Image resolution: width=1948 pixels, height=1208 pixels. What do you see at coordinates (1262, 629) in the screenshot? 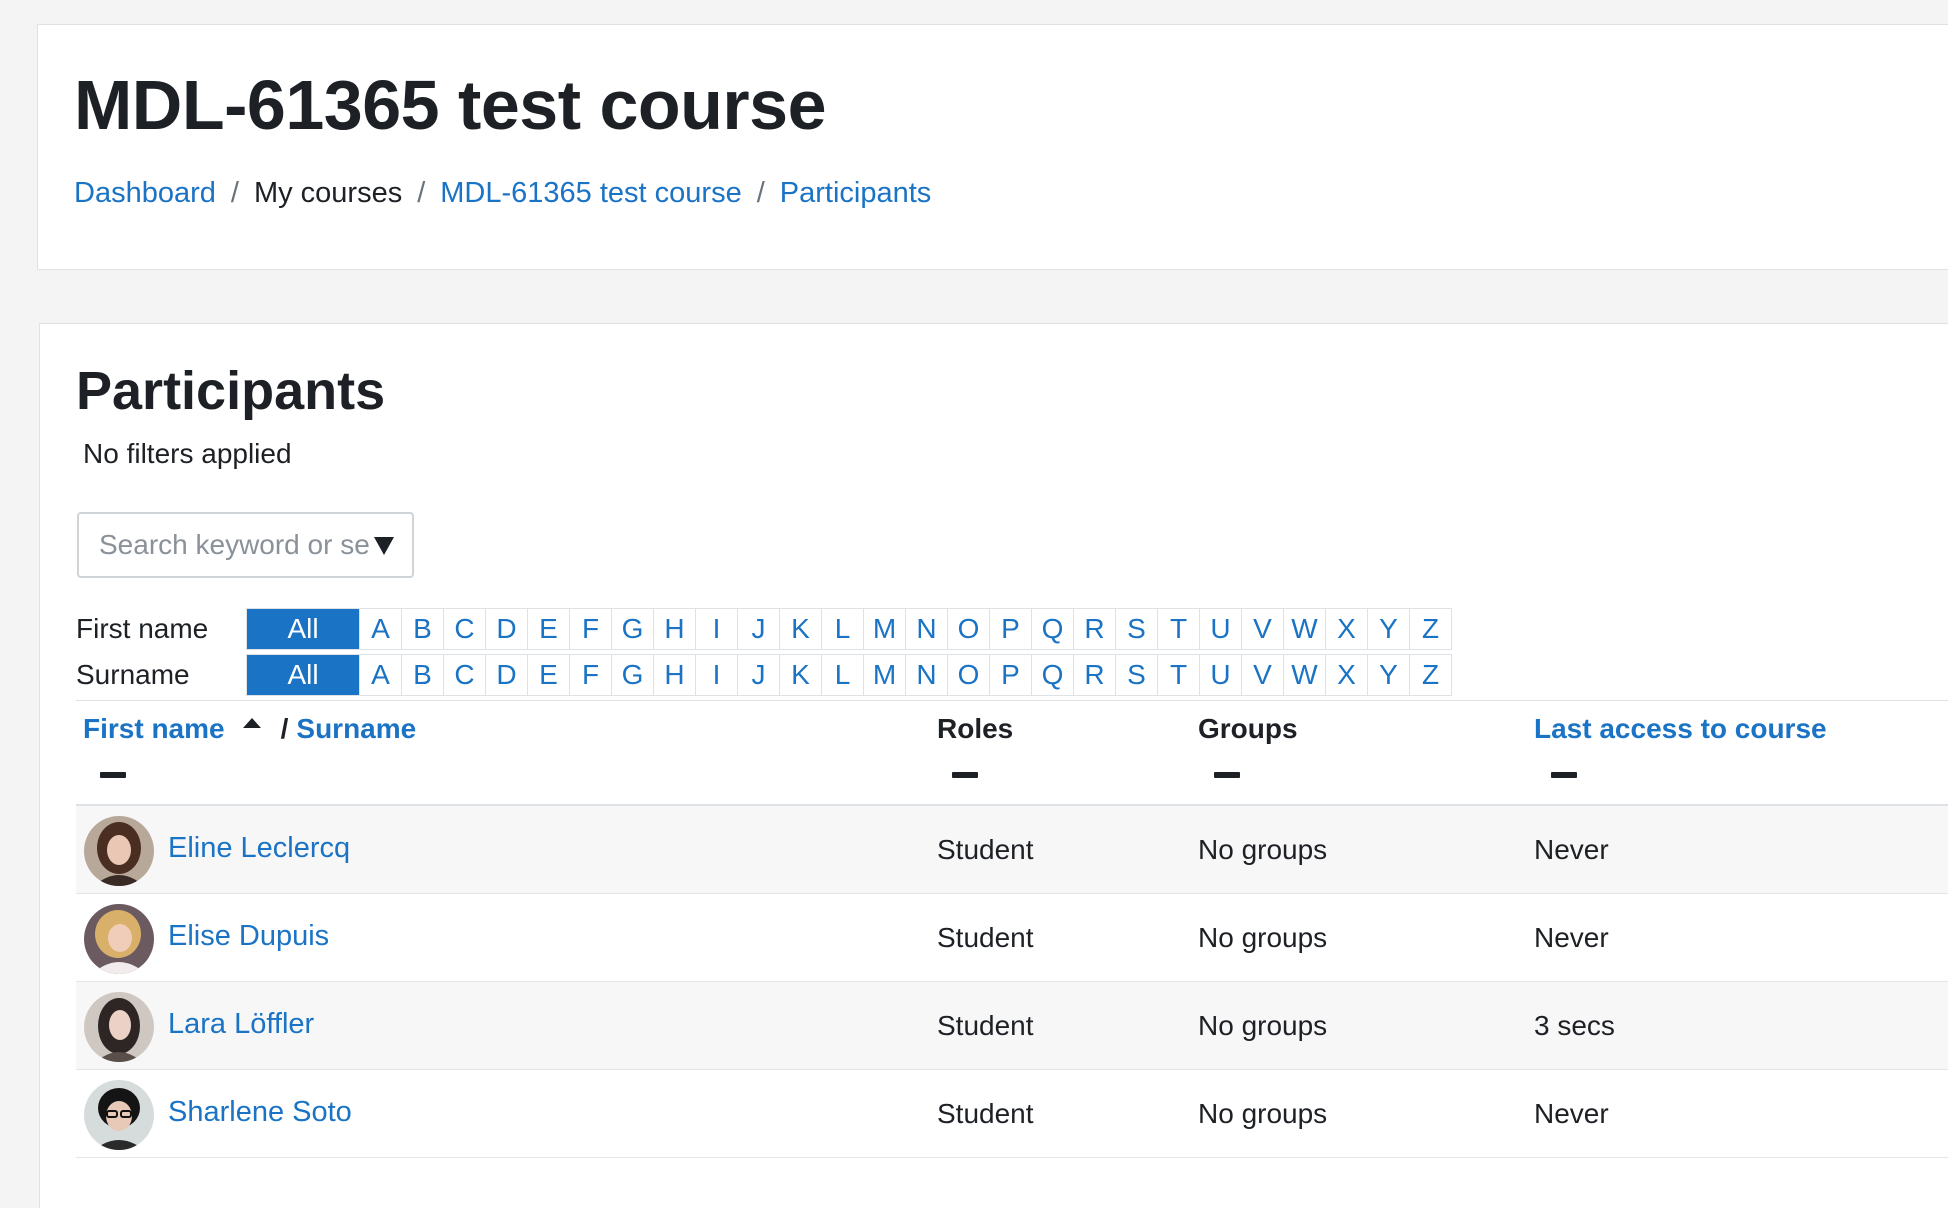
I see `first-name-initial-v: V` at bounding box center [1262, 629].